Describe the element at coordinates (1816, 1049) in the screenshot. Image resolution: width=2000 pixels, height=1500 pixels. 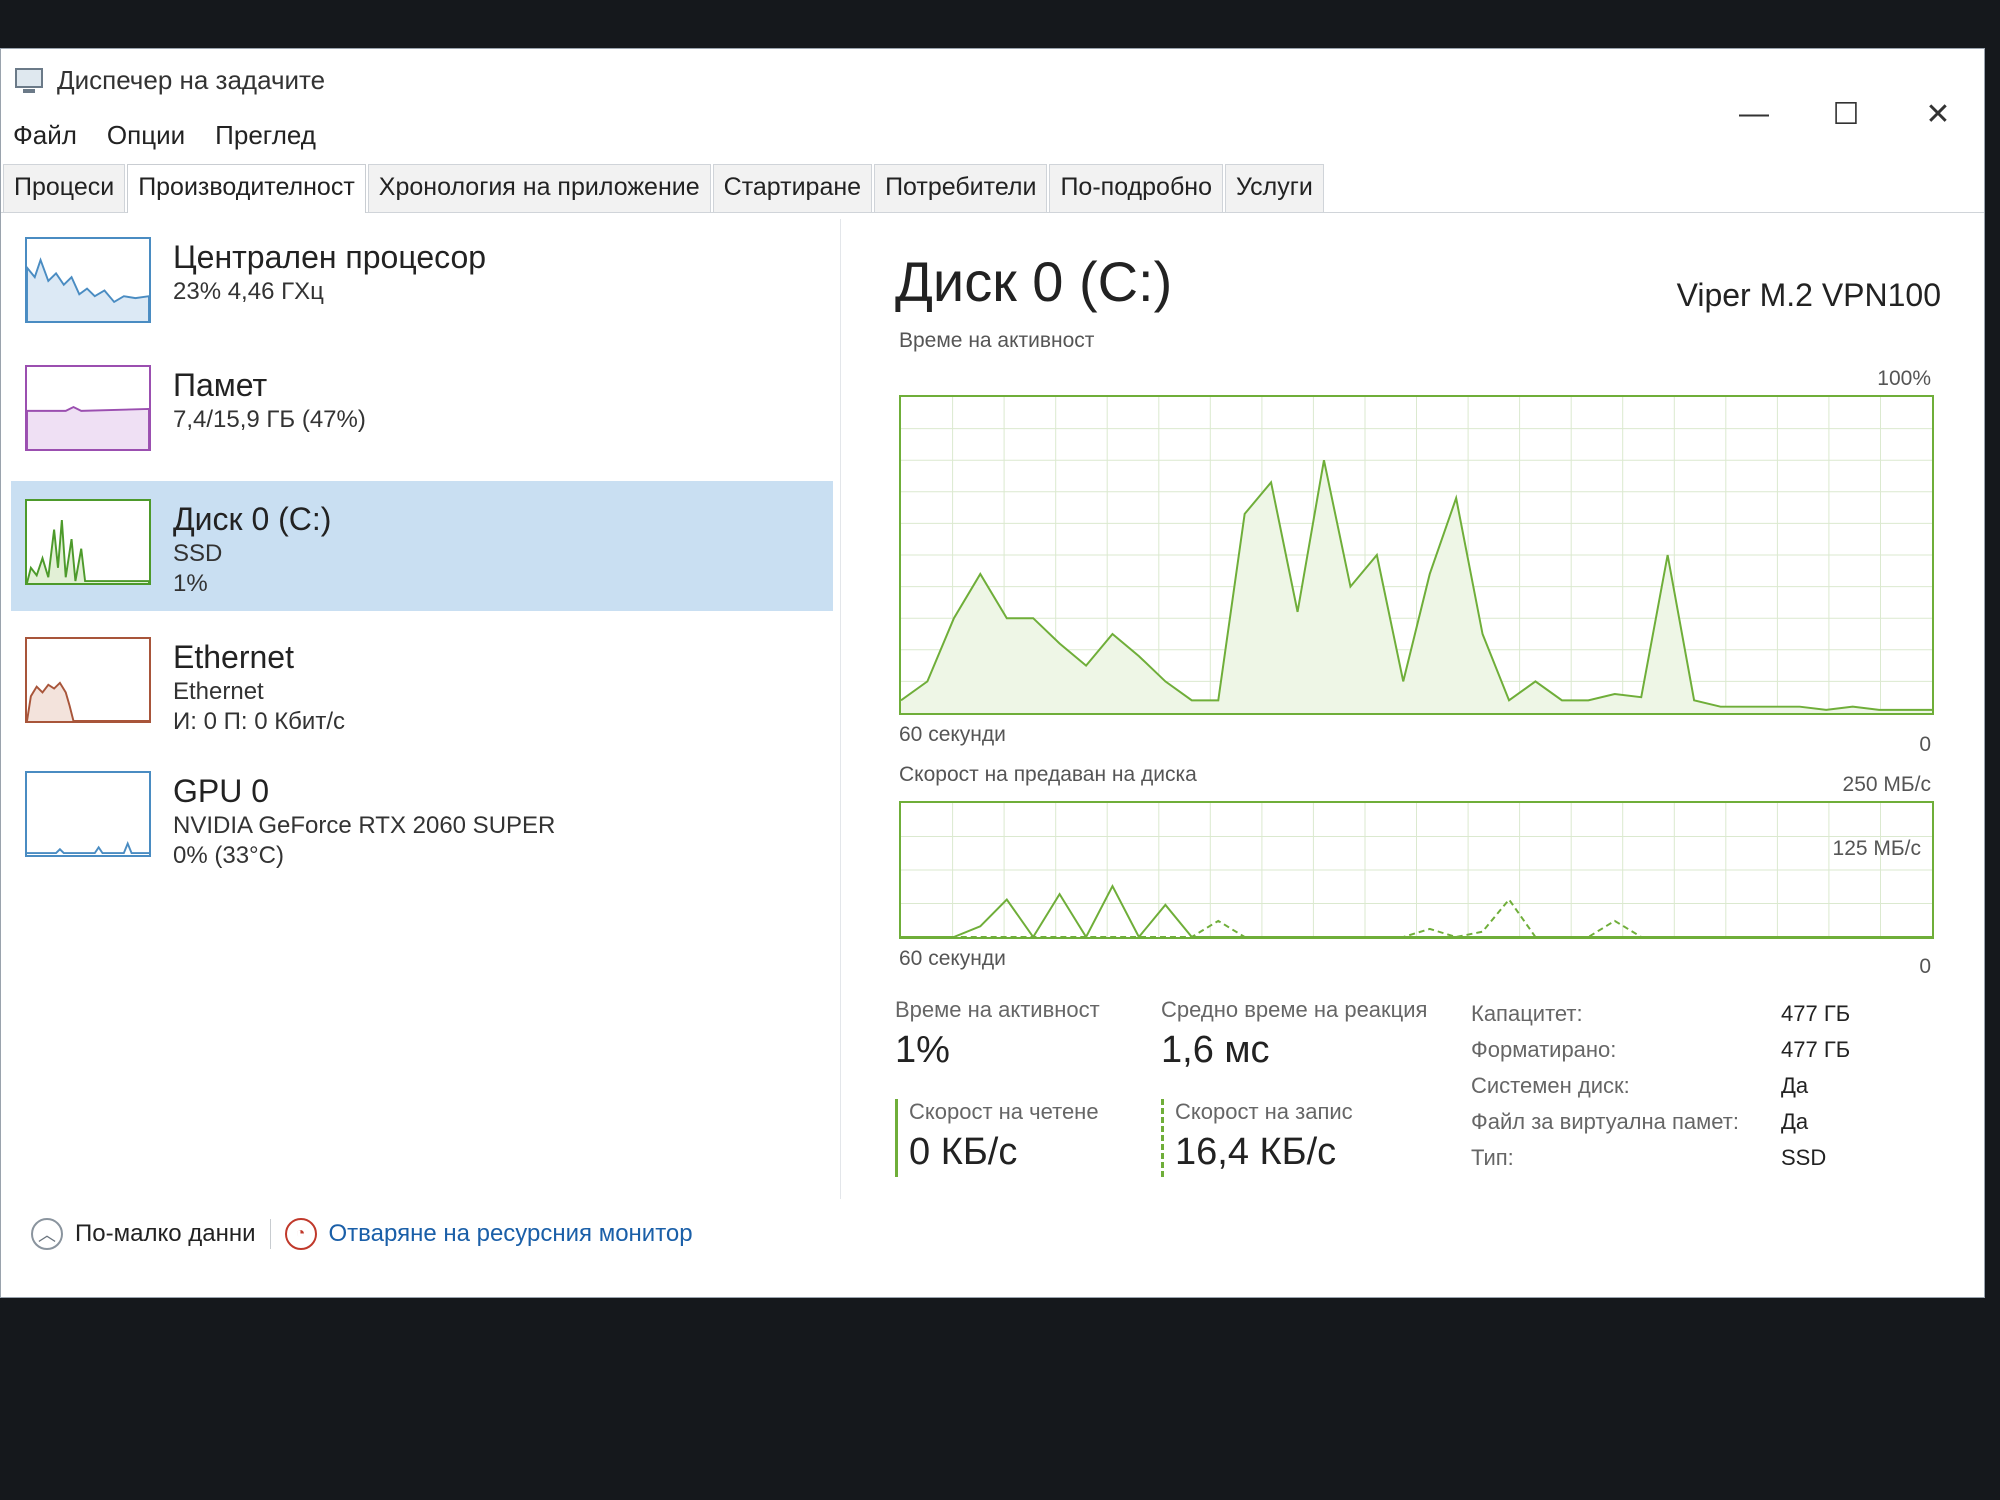
I see `formatted-value: 477 ГБ` at that location.